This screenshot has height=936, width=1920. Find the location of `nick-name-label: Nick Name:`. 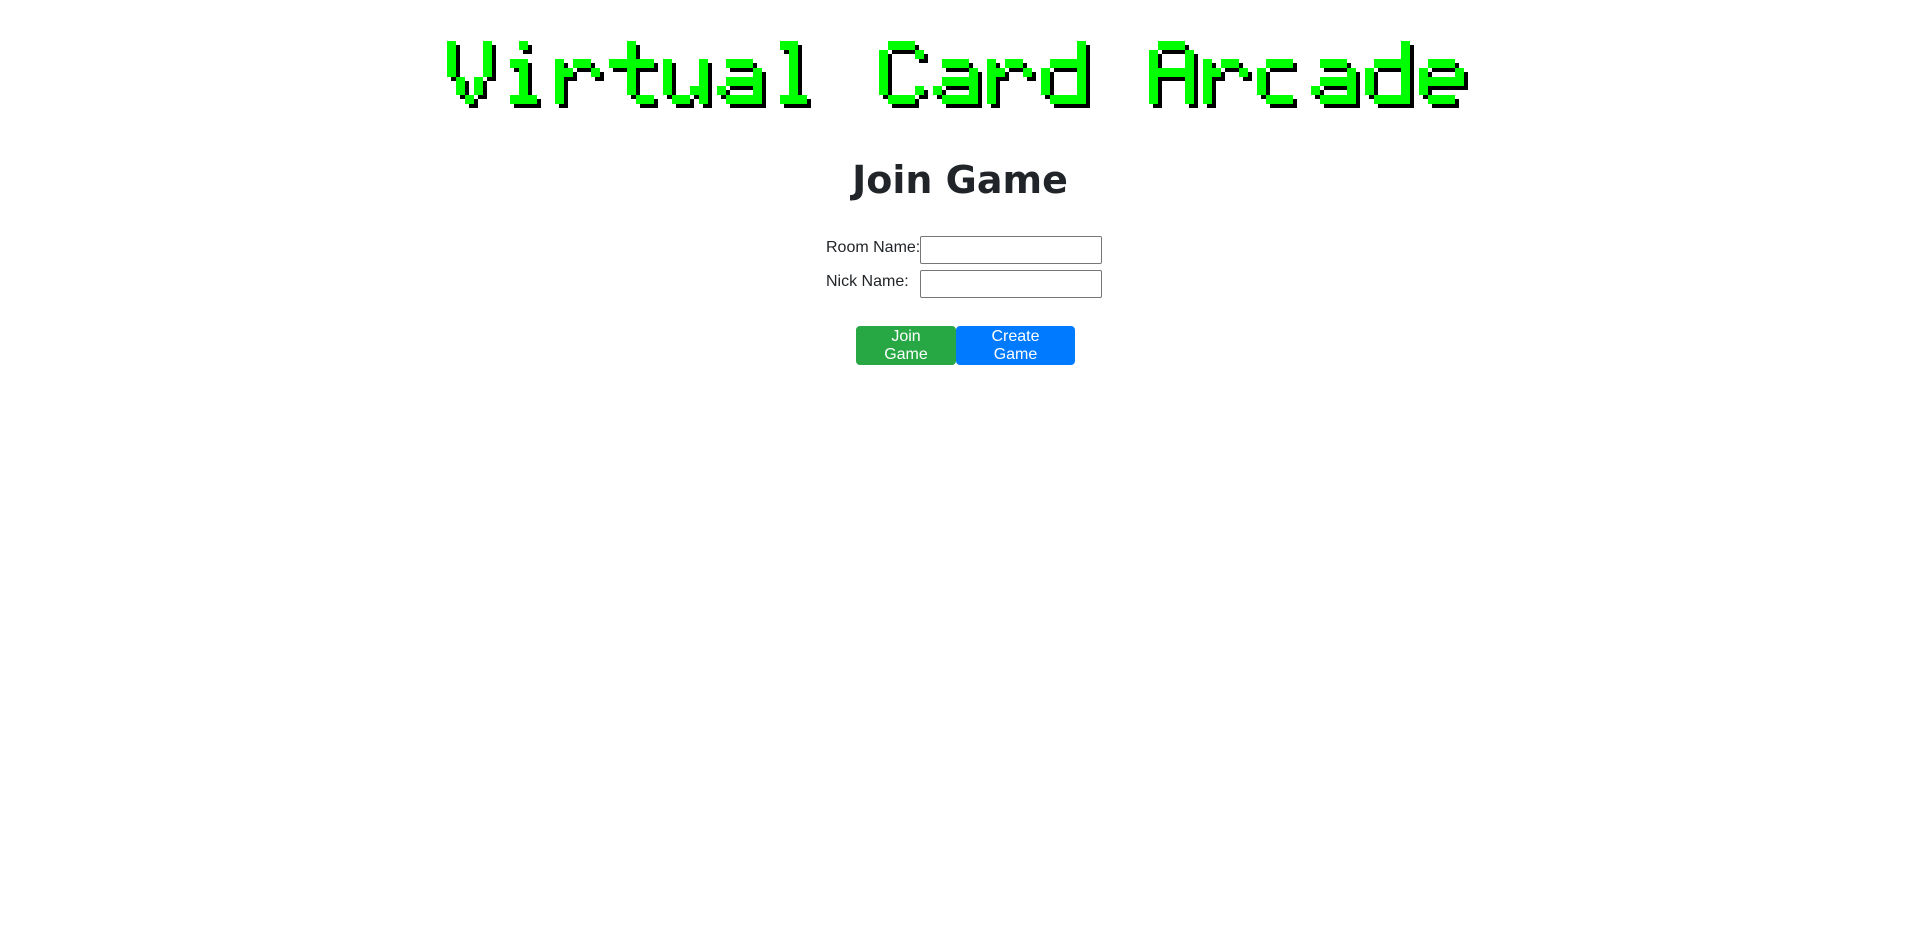

nick-name-label: Nick Name: is located at coordinates (867, 281).